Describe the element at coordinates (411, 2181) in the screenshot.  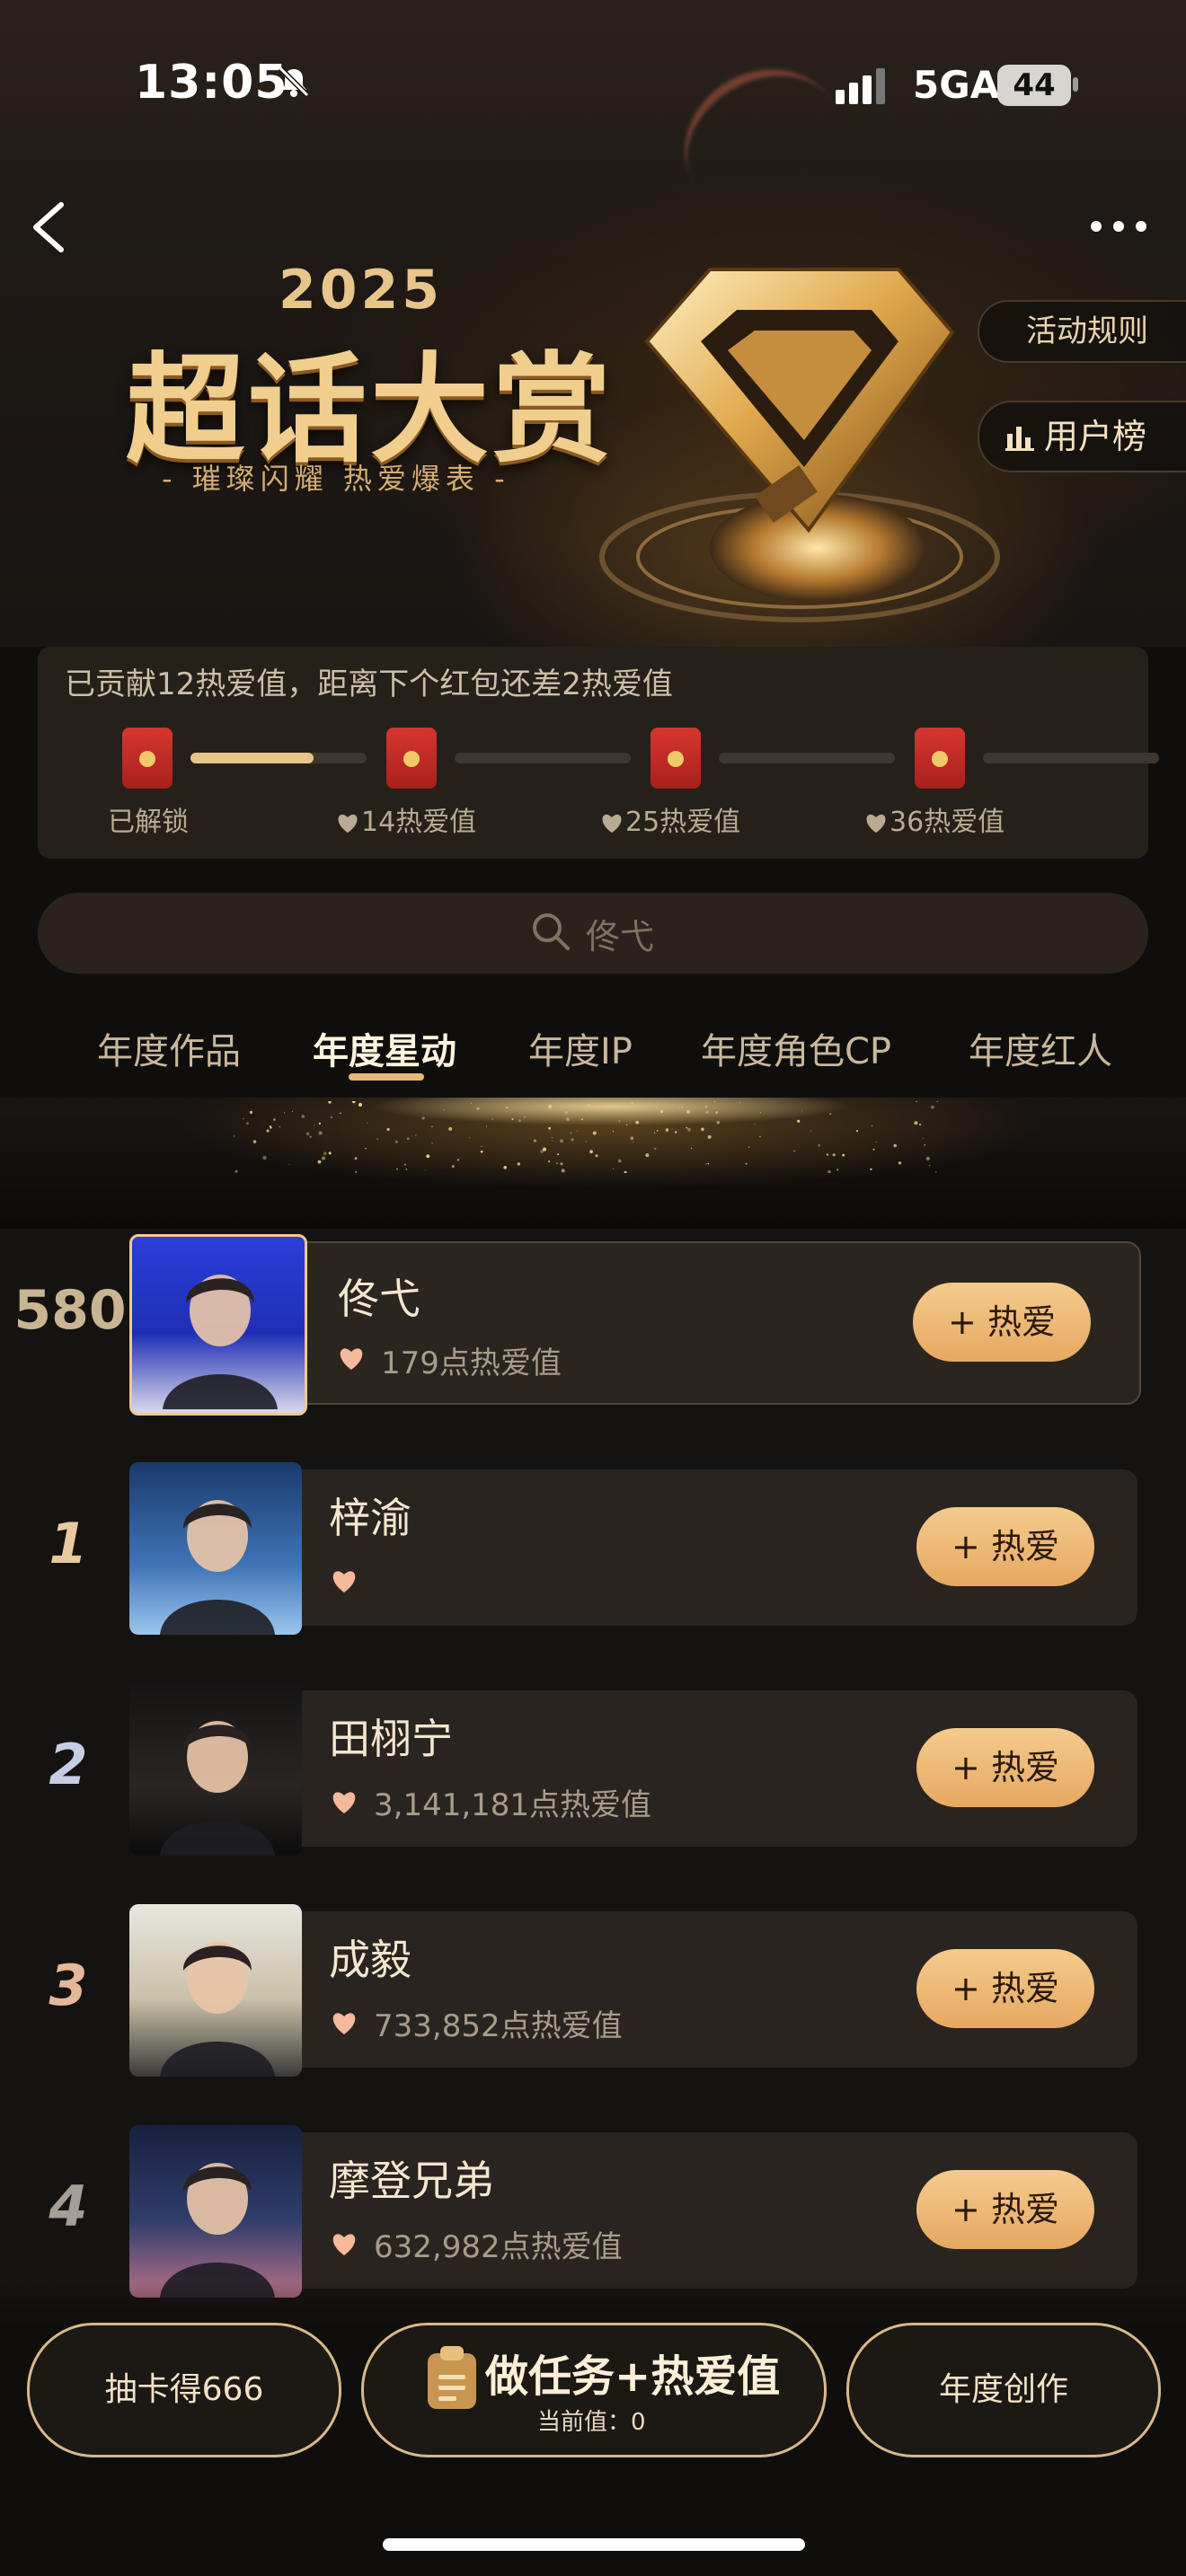
I see `member-name: 摩登兄弟` at that location.